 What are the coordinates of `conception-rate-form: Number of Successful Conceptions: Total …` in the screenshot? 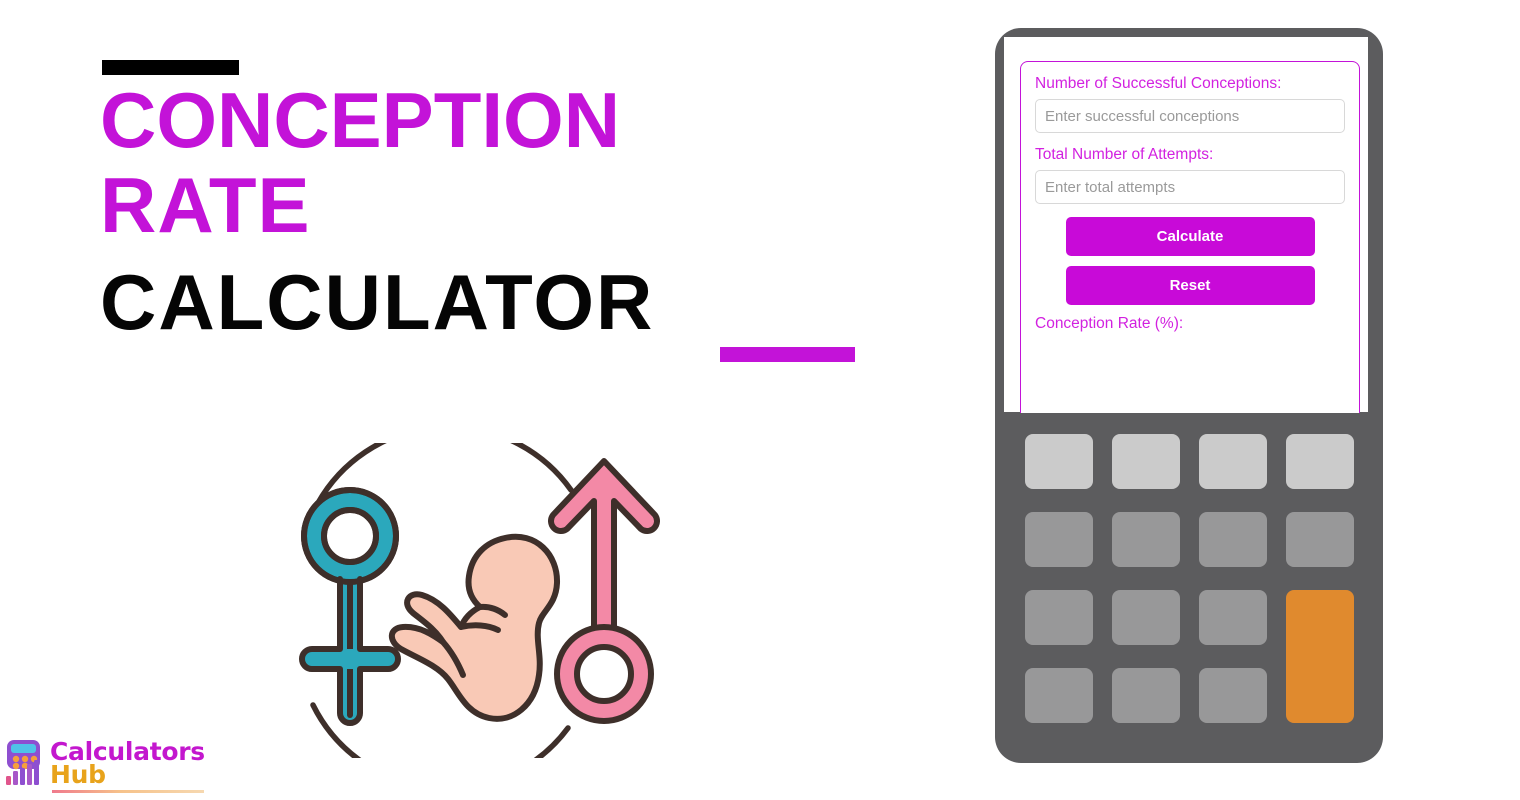 It's located at (1190, 237).